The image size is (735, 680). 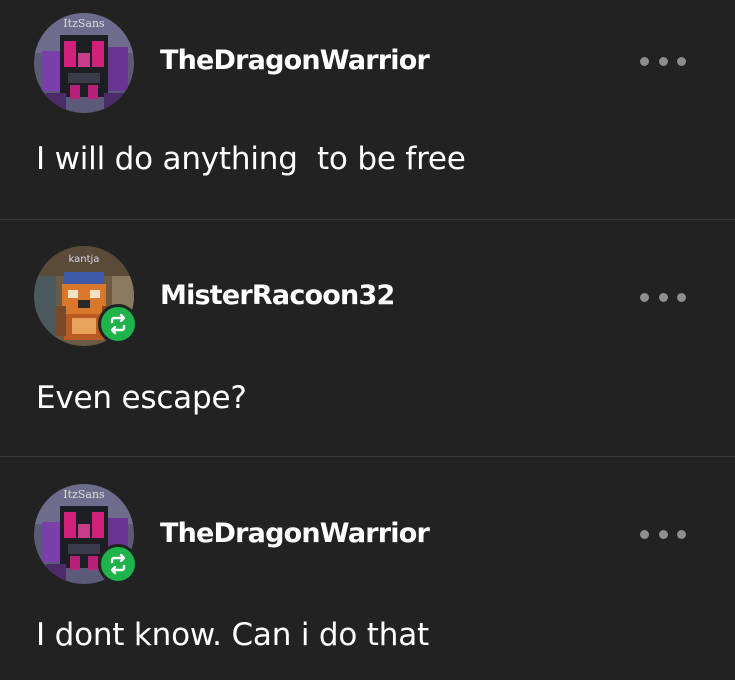 I want to click on avatar: ItzSans, so click(x=84, y=63).